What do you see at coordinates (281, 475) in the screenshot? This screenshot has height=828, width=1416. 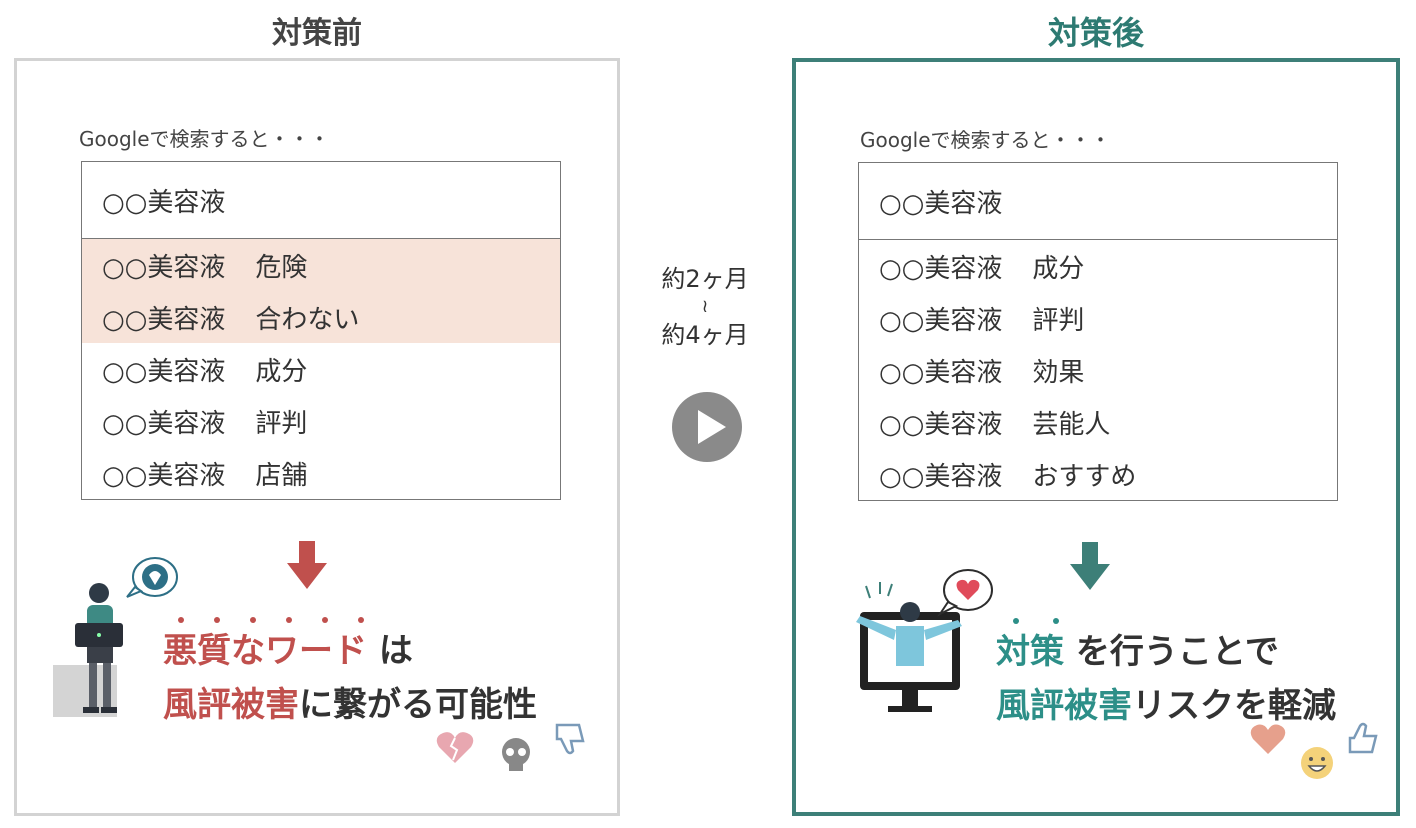 I see `suggestion-keyword: 店舗` at bounding box center [281, 475].